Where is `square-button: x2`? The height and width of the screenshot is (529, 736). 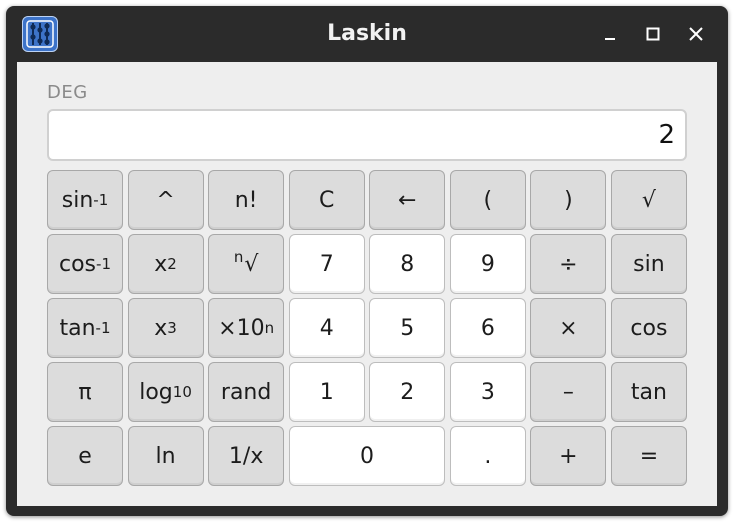
square-button: x2 is located at coordinates (165, 264).